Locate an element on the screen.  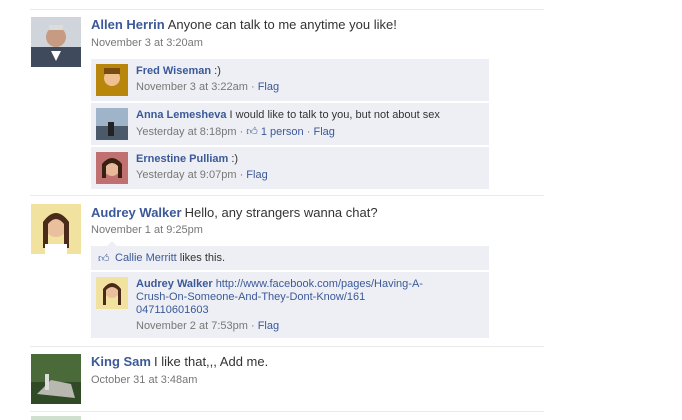
comment-meta: November 3 at 3:22am · Flag is located at coordinates (207, 87).